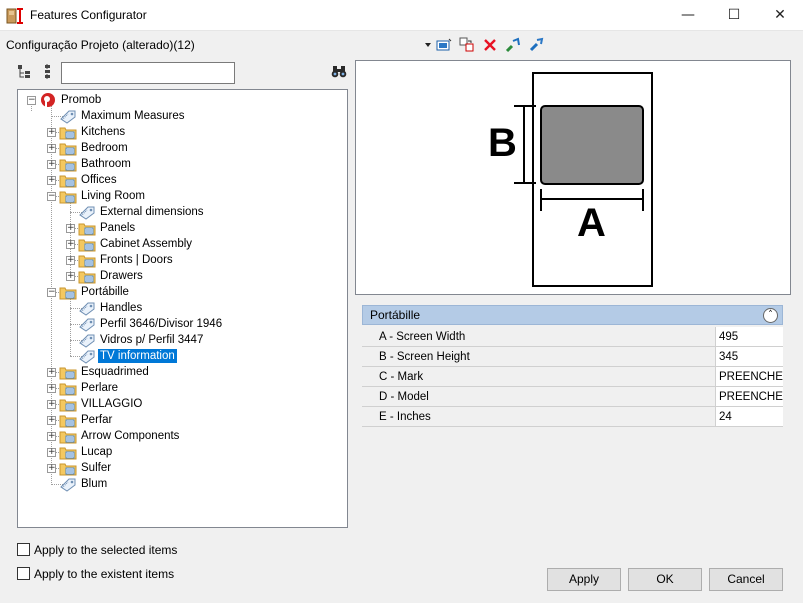 Image resolution: width=803 pixels, height=603 pixels. What do you see at coordinates (780, 15) in the screenshot?
I see `close-button: ✕` at bounding box center [780, 15].